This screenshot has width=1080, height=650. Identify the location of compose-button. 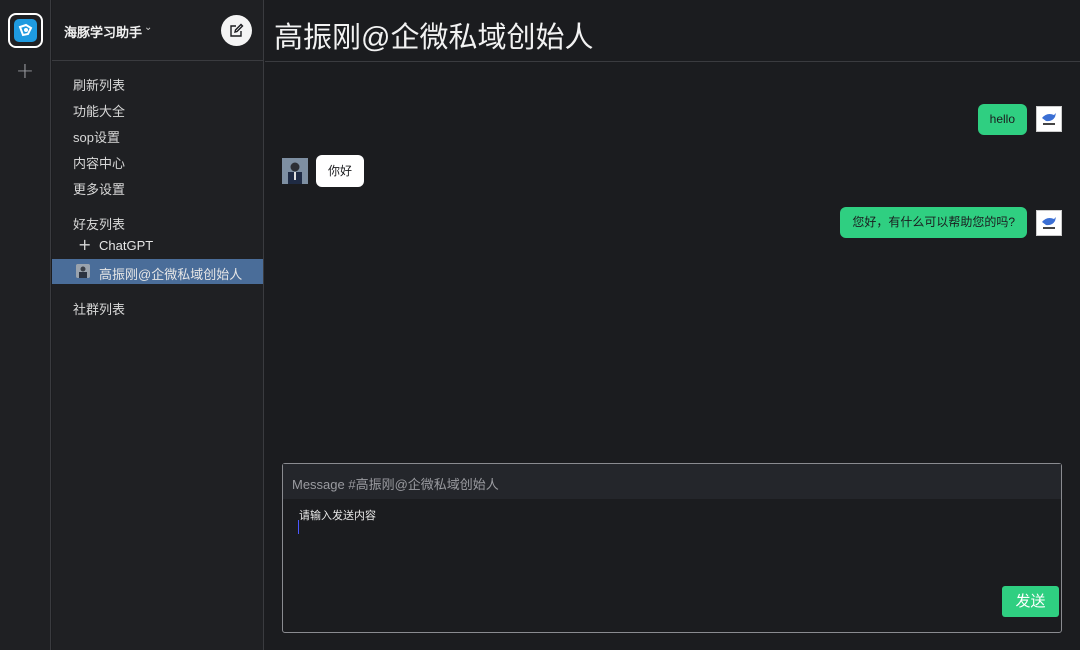
(236, 30).